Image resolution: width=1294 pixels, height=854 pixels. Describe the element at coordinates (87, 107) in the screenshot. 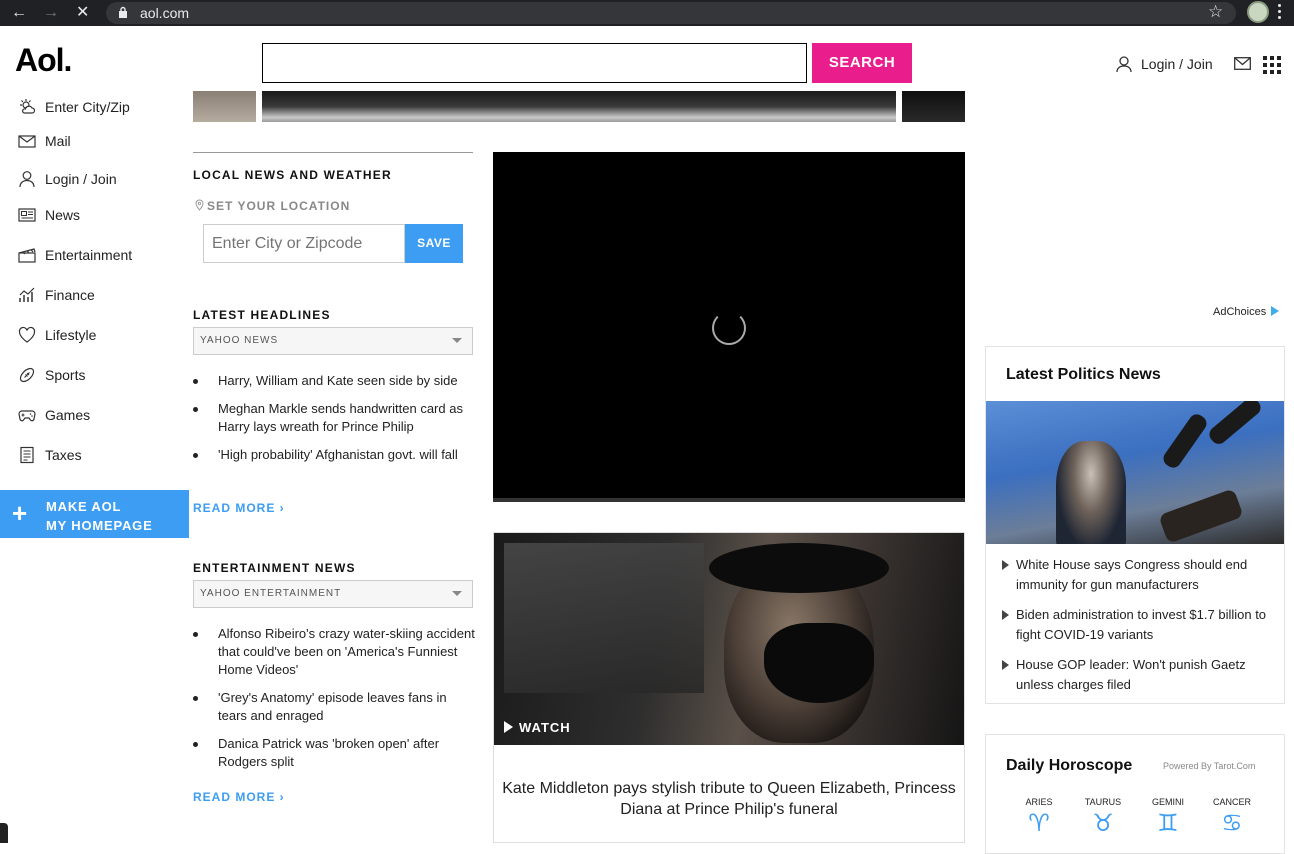

I see `sidebar-item-label: Enter City/Zip` at that location.